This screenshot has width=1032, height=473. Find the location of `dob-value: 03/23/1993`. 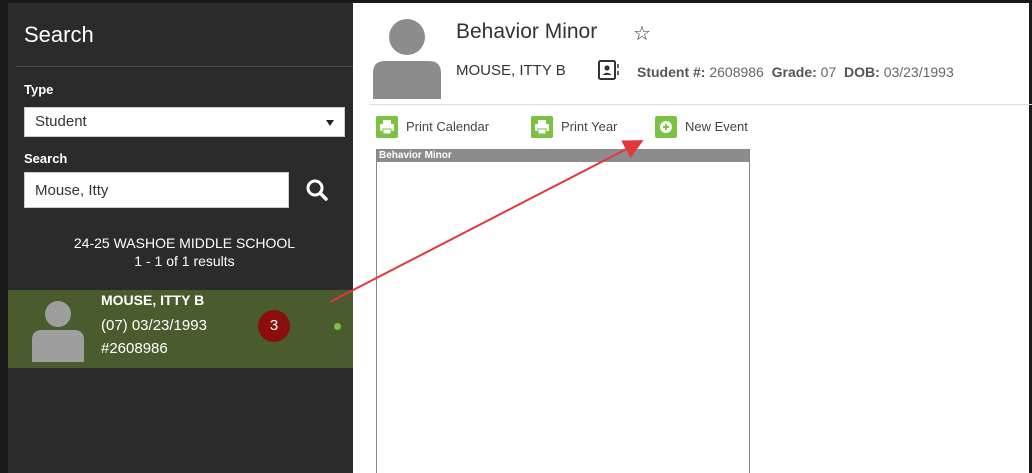

dob-value: 03/23/1993 is located at coordinates (918, 72).